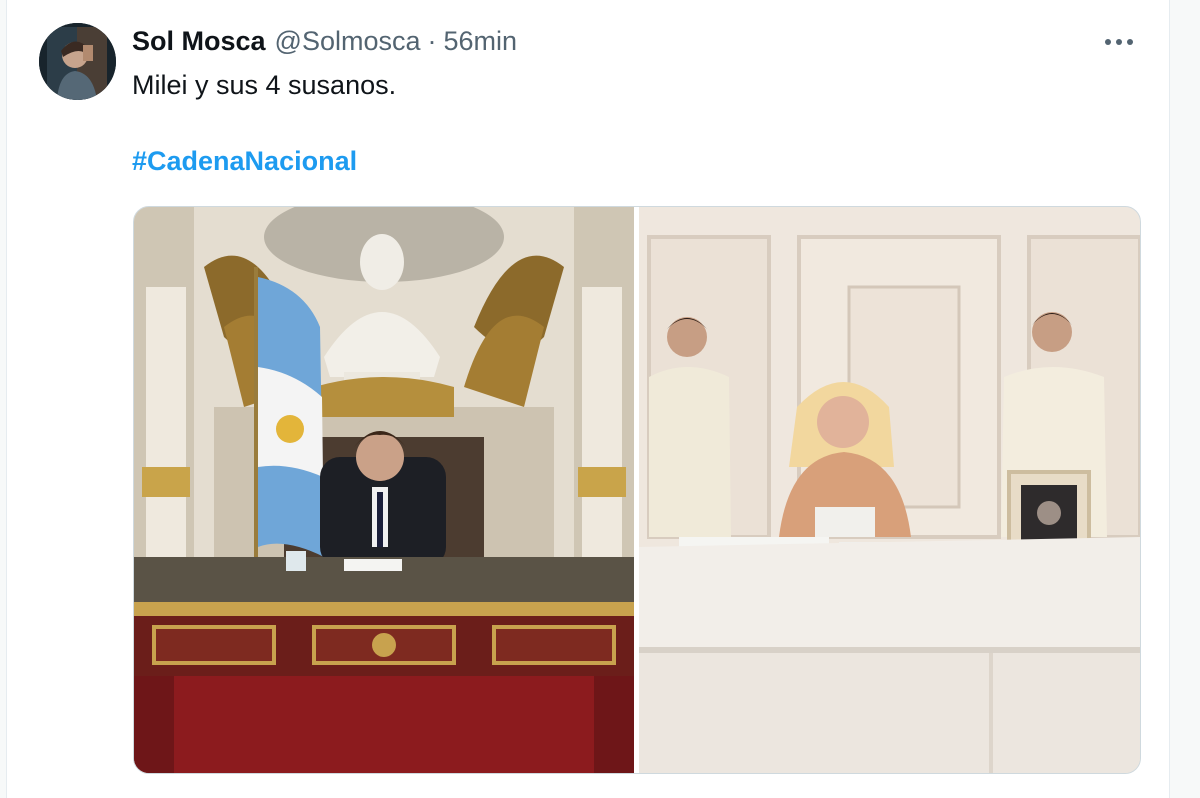 The width and height of the screenshot is (1200, 798). Describe the element at coordinates (264, 85) in the screenshot. I see `tweet-text: Milei y sus 4 susanos.` at that location.